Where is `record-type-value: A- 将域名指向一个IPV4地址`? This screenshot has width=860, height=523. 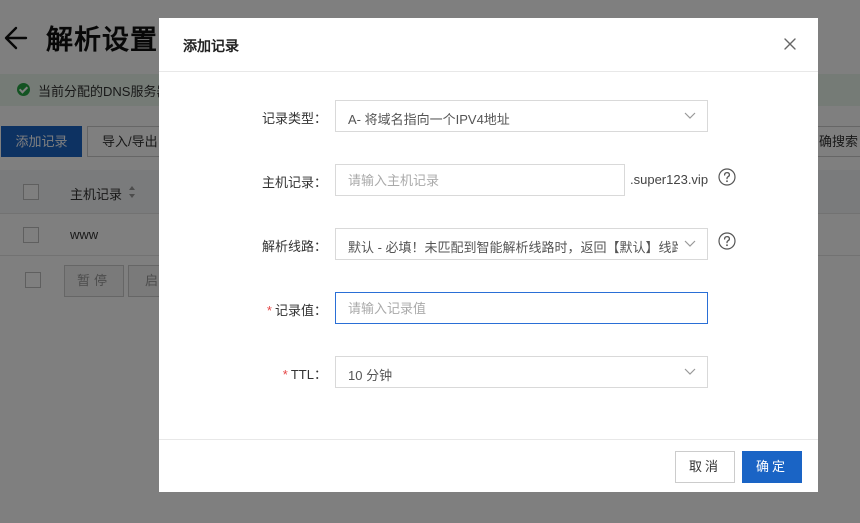 record-type-value: A- 将域名指向一个IPV4地址 is located at coordinates (429, 119).